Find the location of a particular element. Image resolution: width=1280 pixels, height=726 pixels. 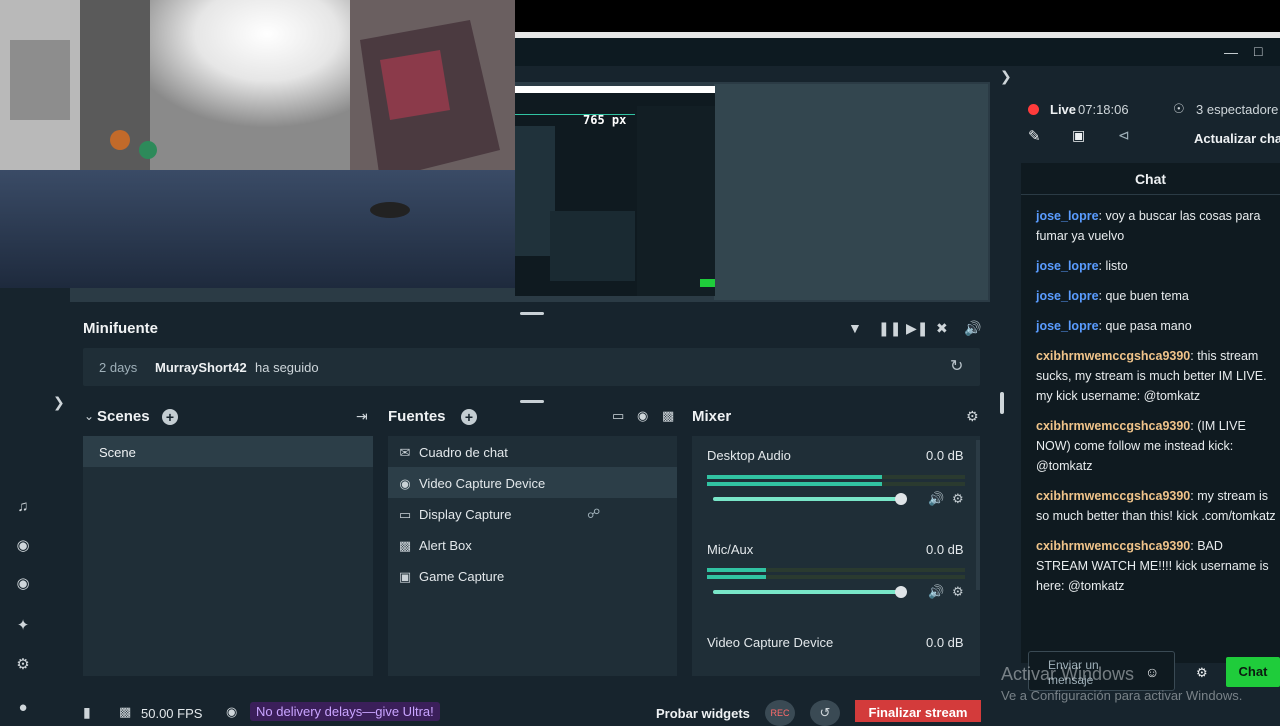

widget-icon: ◉ is located at coordinates (23, 546).